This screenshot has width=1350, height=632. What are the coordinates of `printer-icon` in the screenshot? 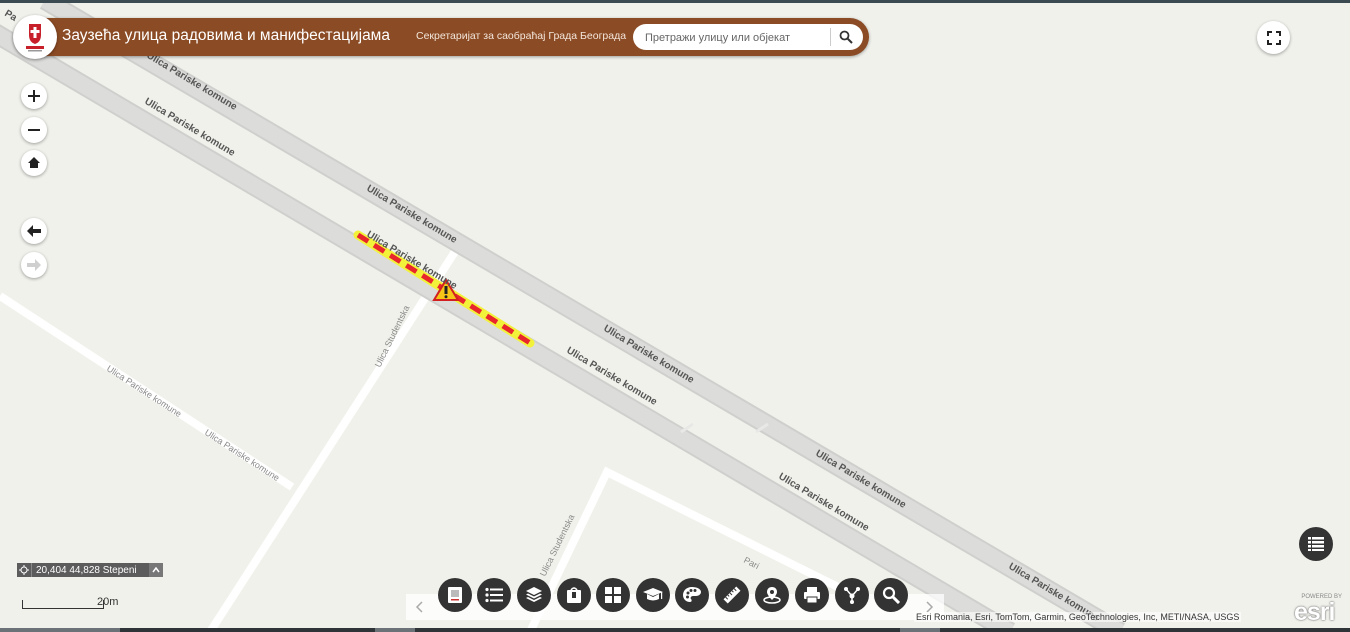 It's located at (812, 595).